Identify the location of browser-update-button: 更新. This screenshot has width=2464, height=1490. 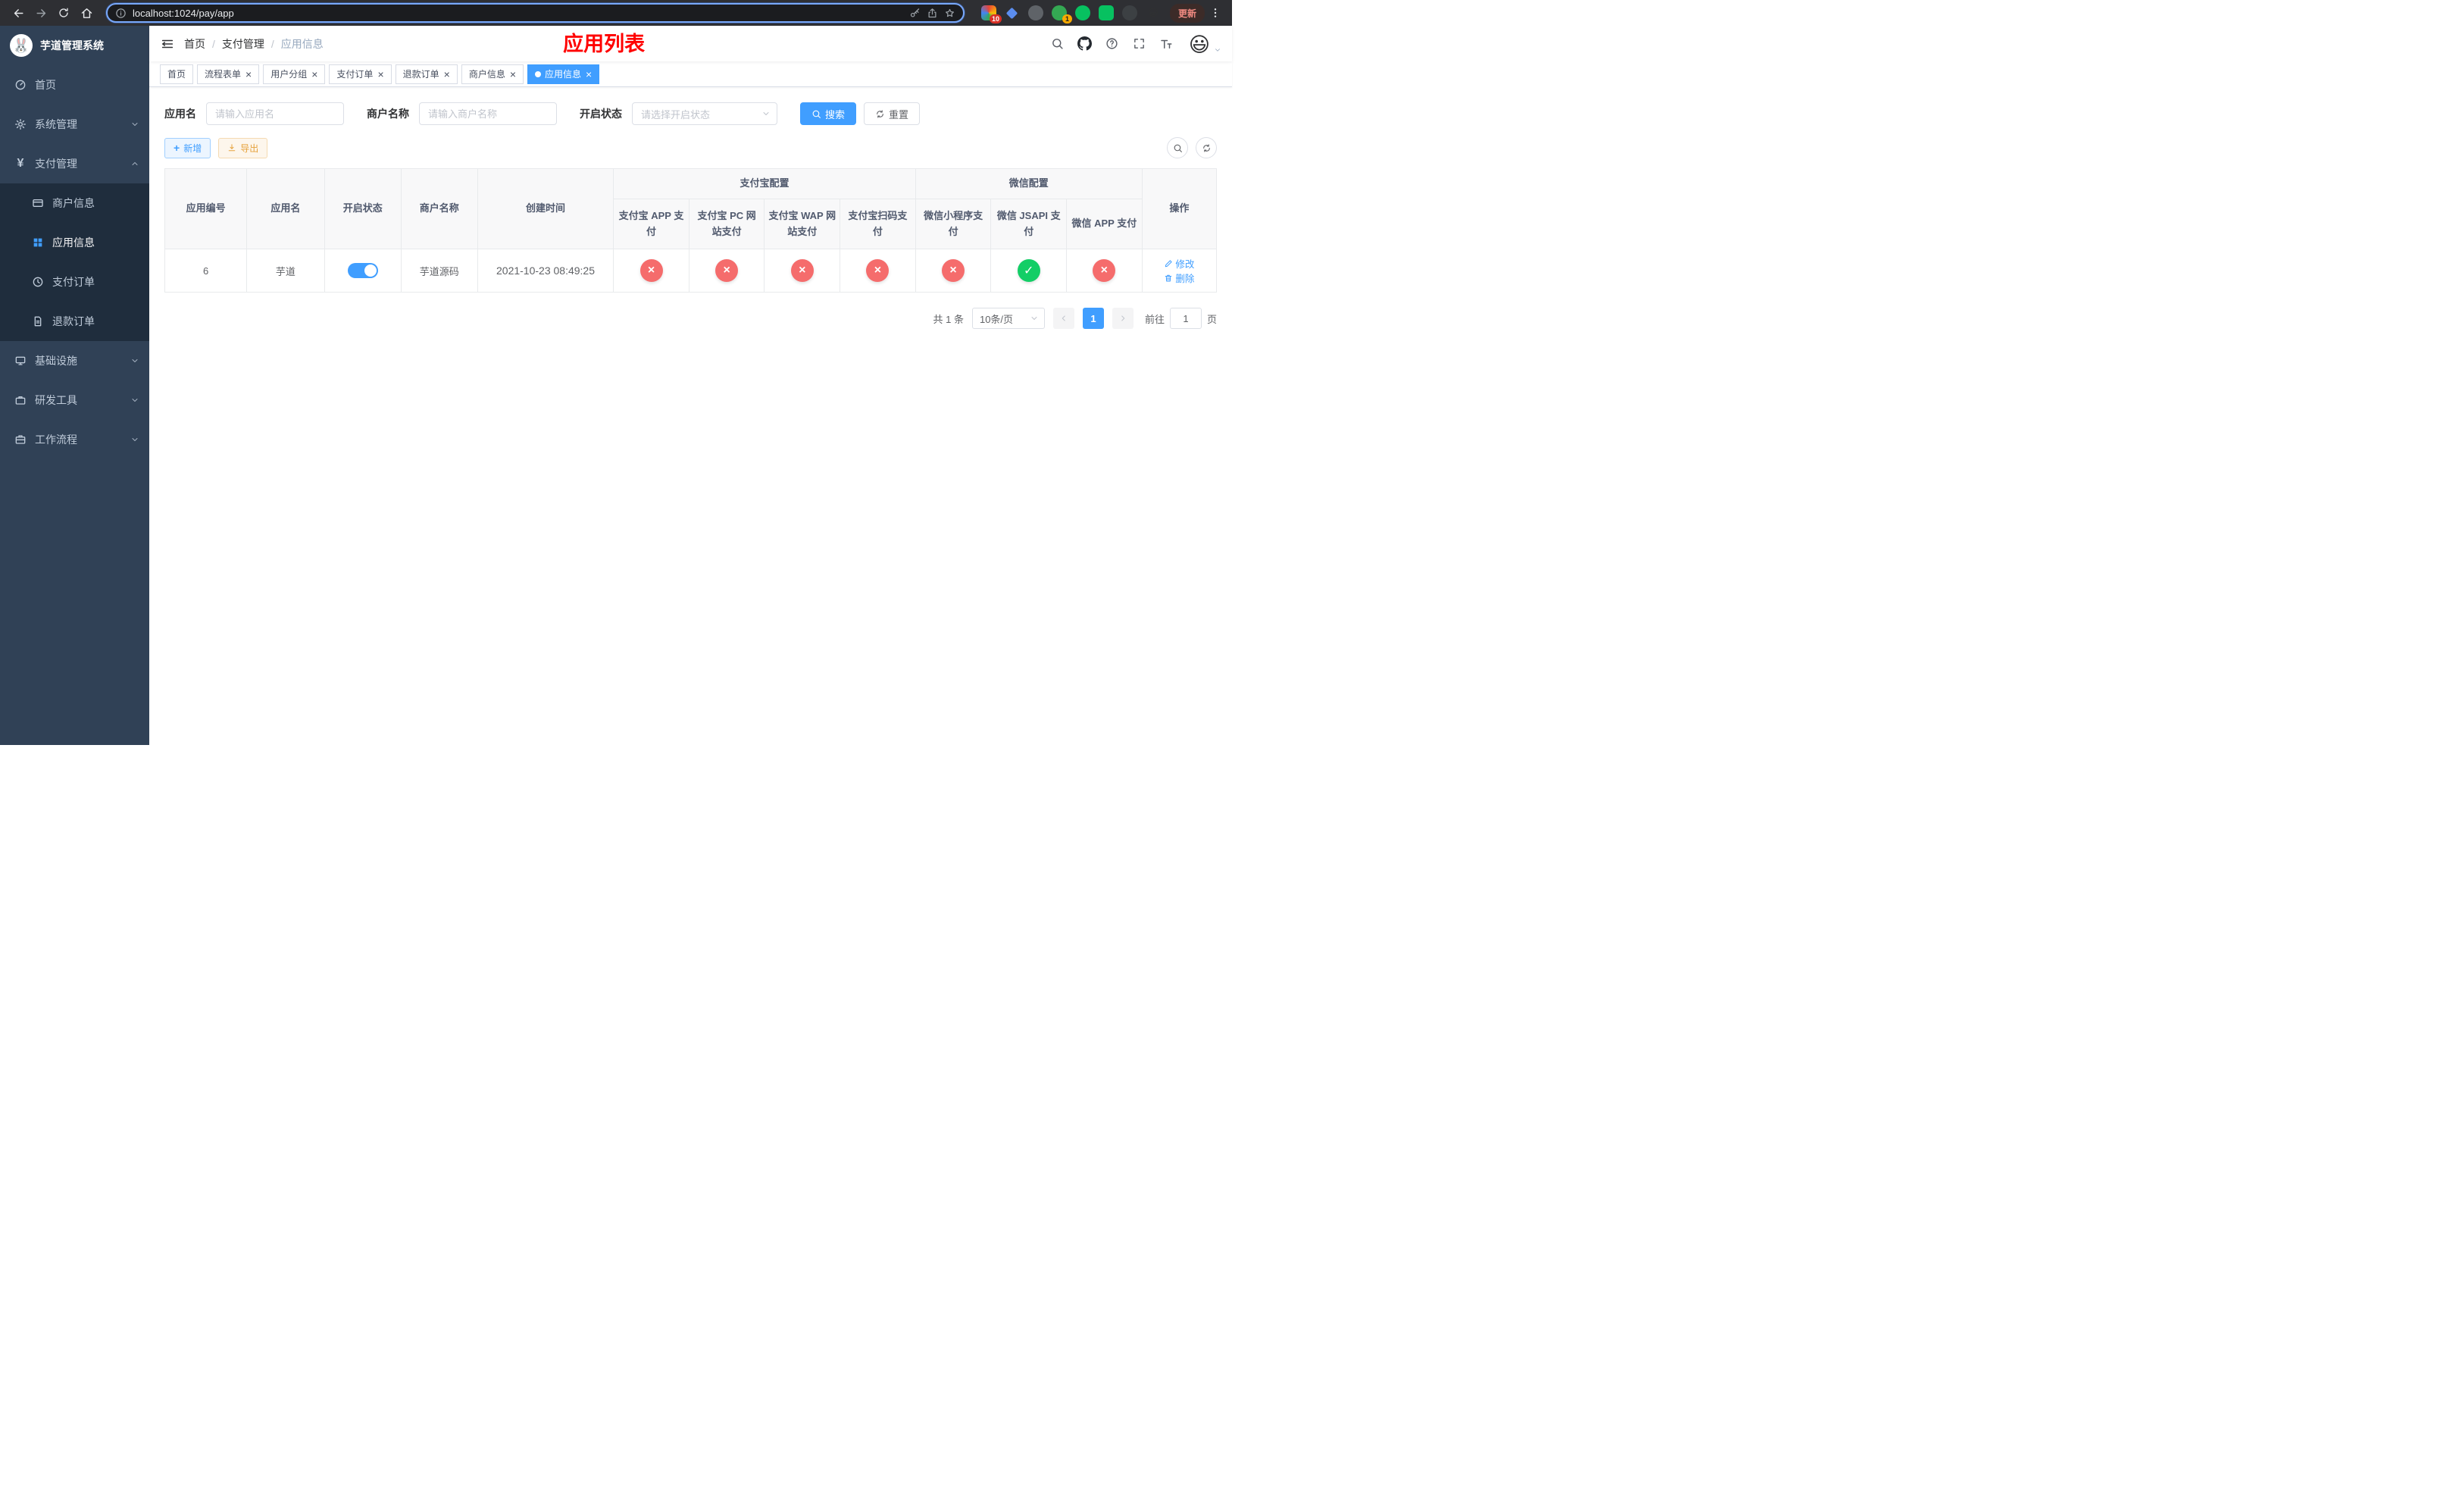
(1187, 13).